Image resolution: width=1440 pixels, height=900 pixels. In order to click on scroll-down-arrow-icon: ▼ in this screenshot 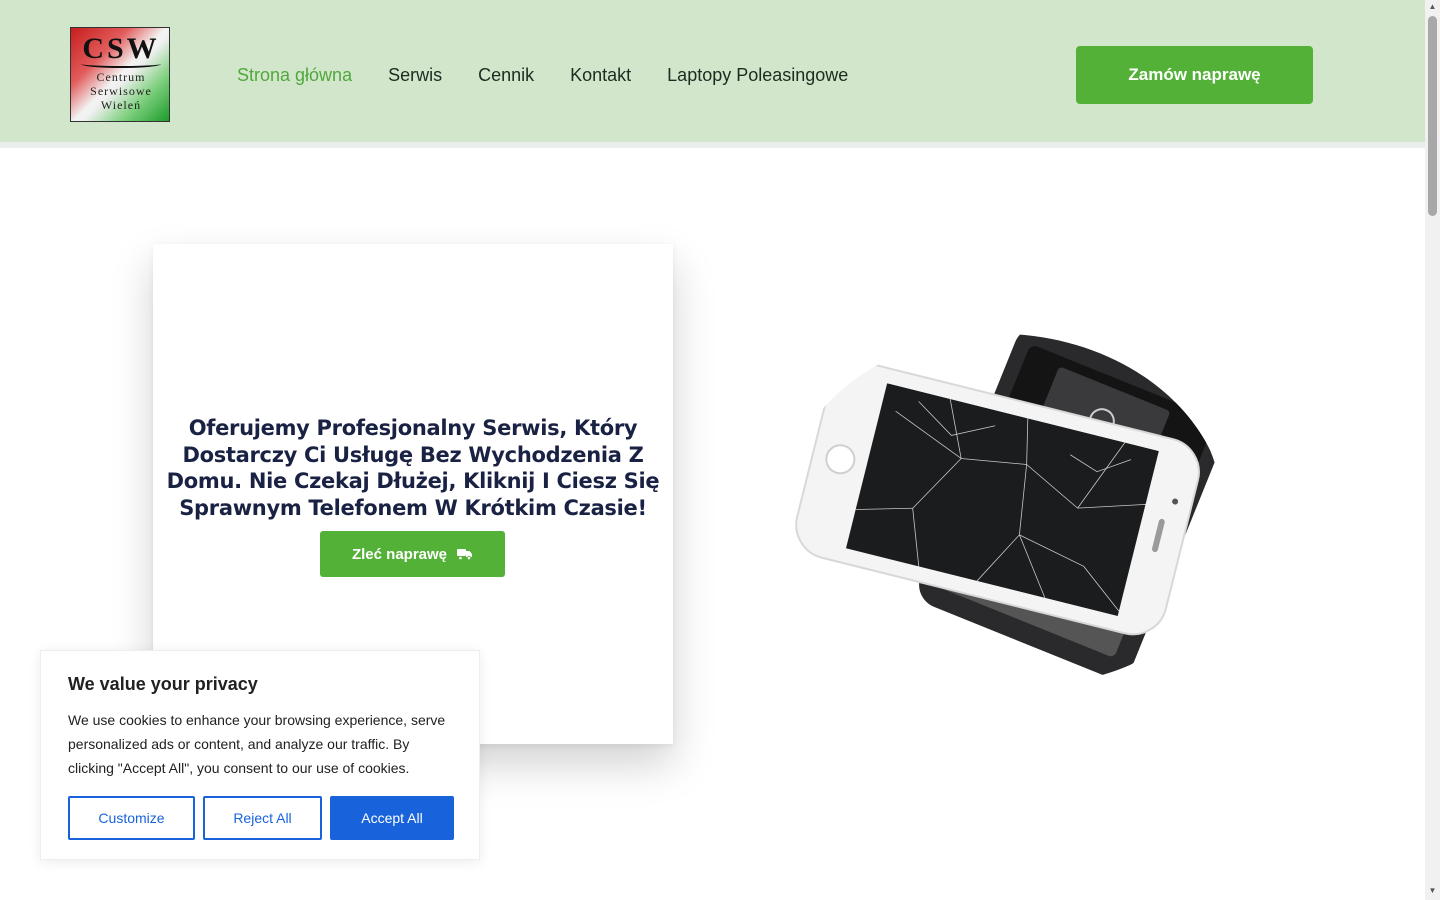, I will do `click(1432, 891)`.